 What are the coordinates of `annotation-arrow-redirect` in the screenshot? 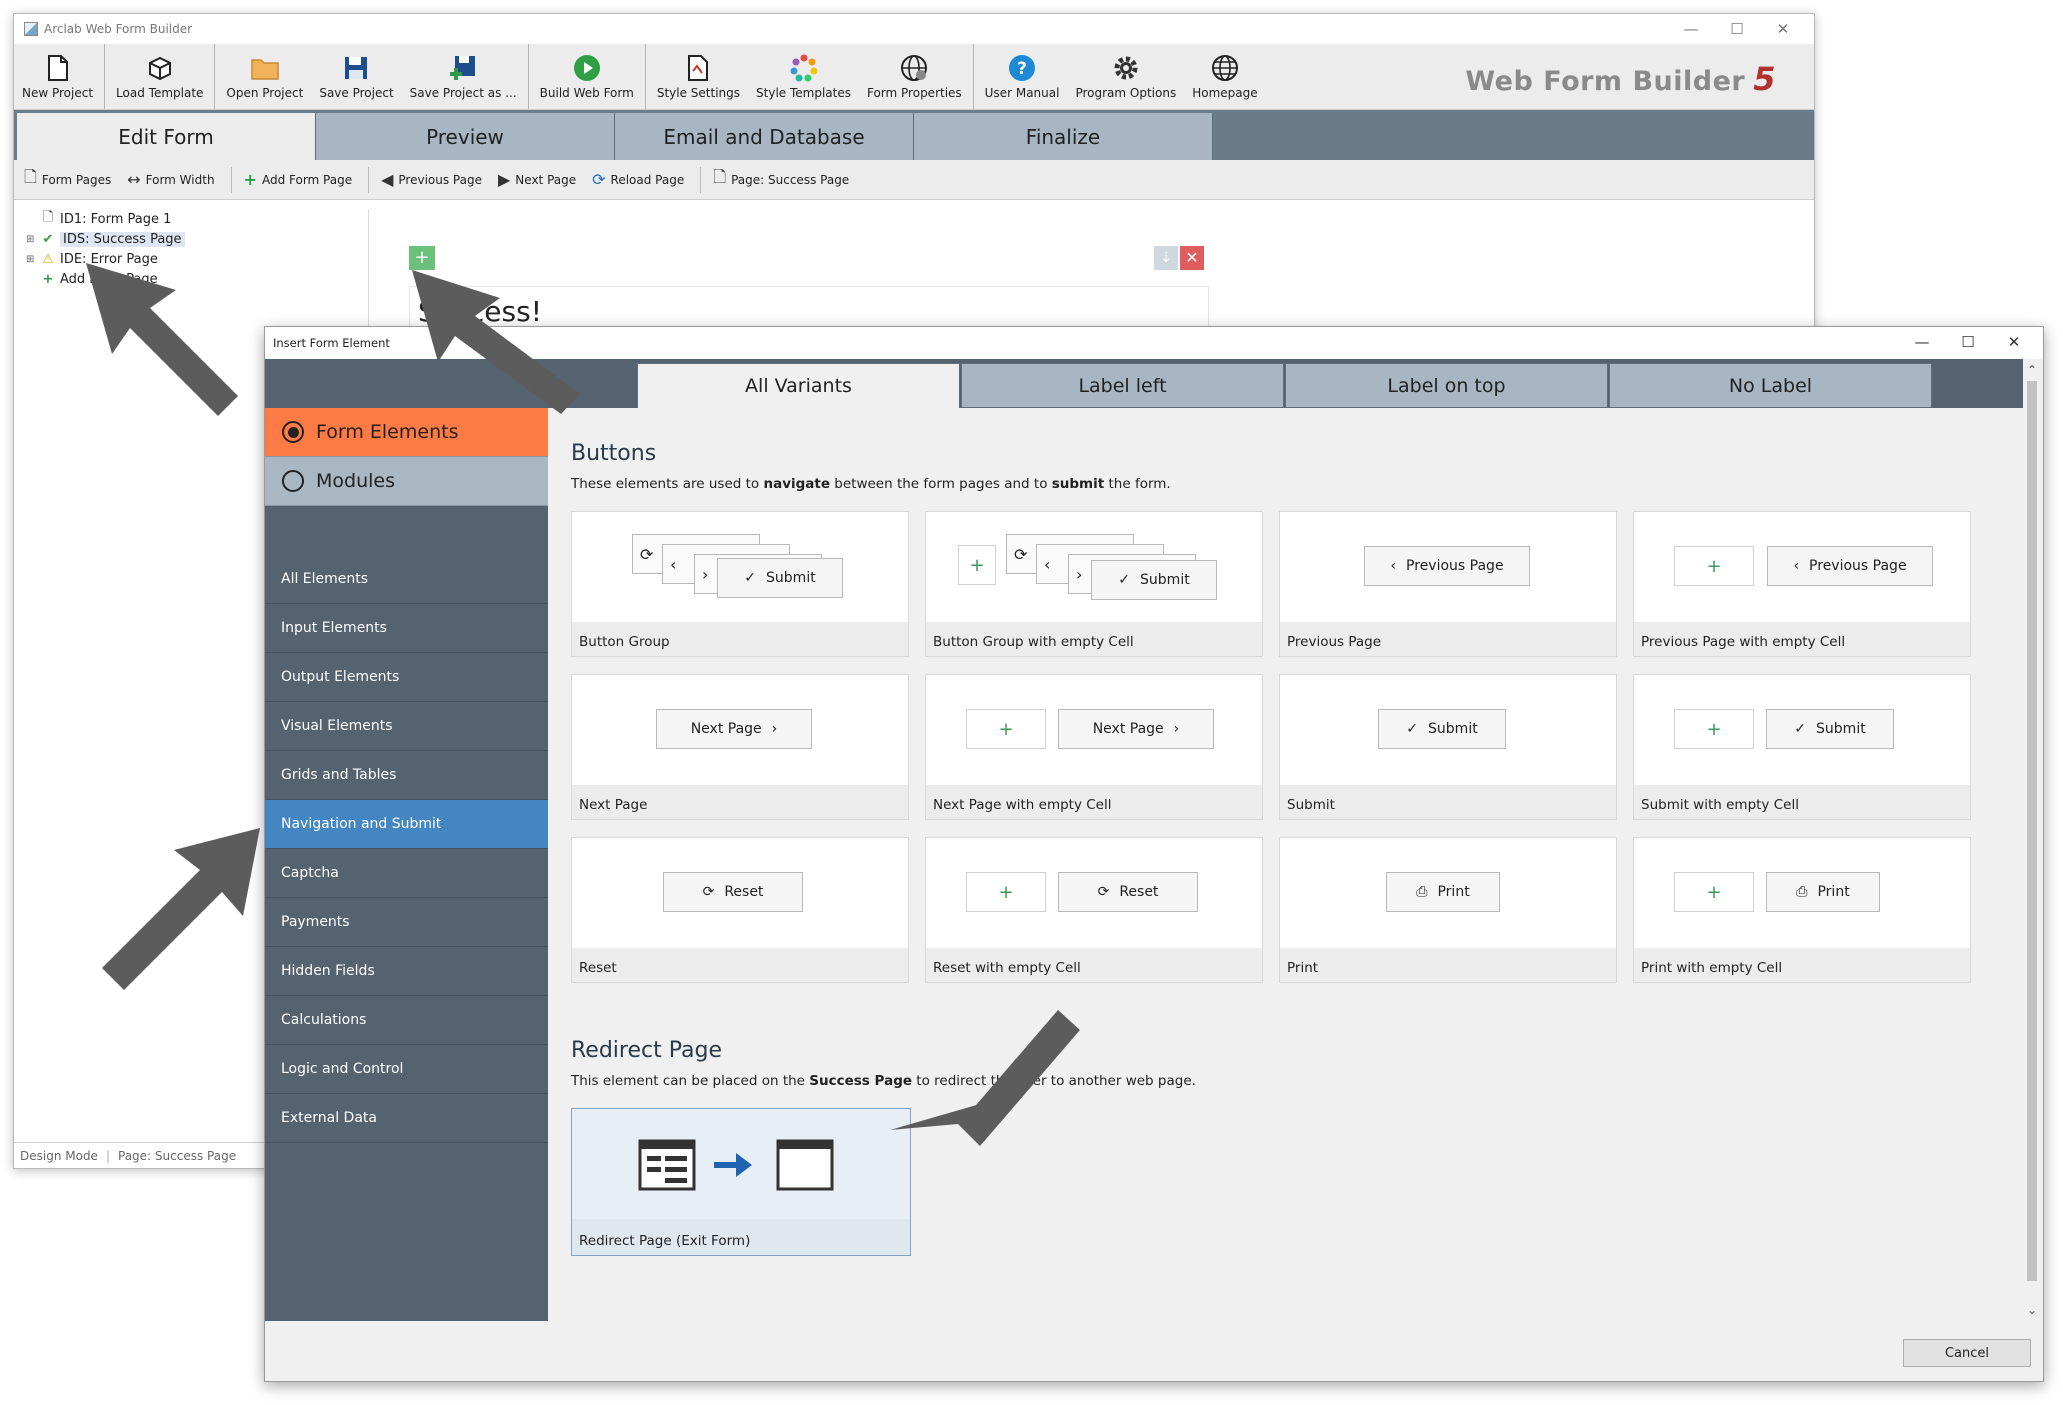 It's located at (985, 1078).